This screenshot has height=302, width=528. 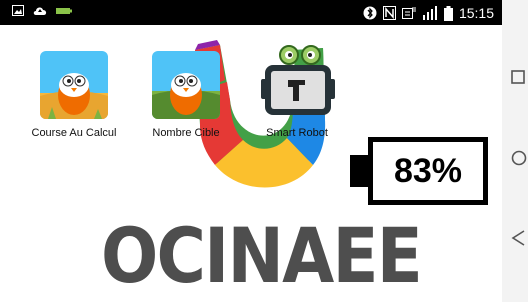 I want to click on cloud-upload-icon, so click(x=40, y=11).